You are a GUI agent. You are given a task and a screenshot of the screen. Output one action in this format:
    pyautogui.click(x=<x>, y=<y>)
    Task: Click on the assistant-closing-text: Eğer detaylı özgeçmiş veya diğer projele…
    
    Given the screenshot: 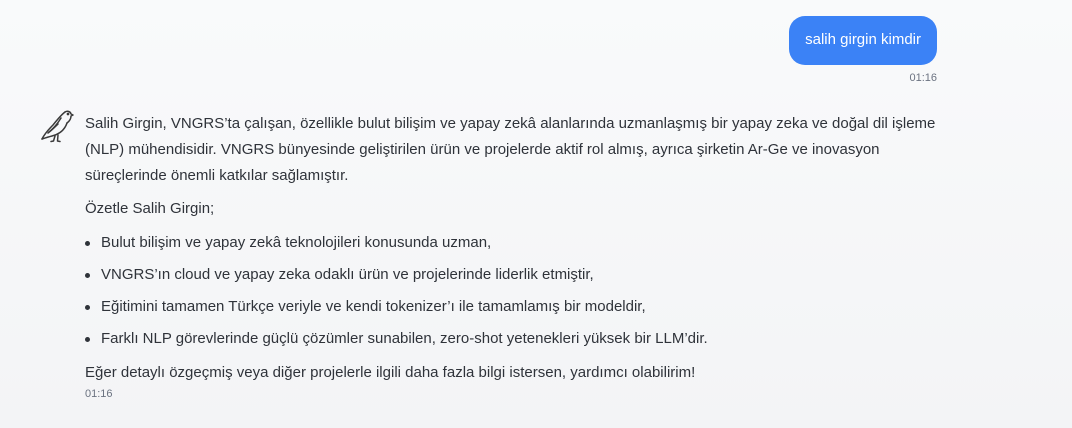 What is the action you would take?
    pyautogui.click(x=390, y=372)
    